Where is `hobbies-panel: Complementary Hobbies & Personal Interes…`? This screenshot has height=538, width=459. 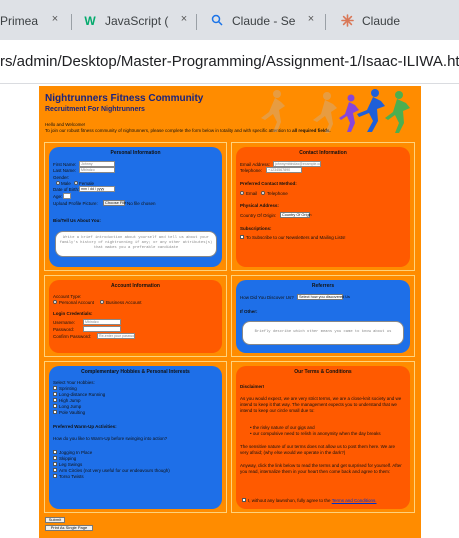
hobbies-panel: Complementary Hobbies & Personal Interes… is located at coordinates (135, 437).